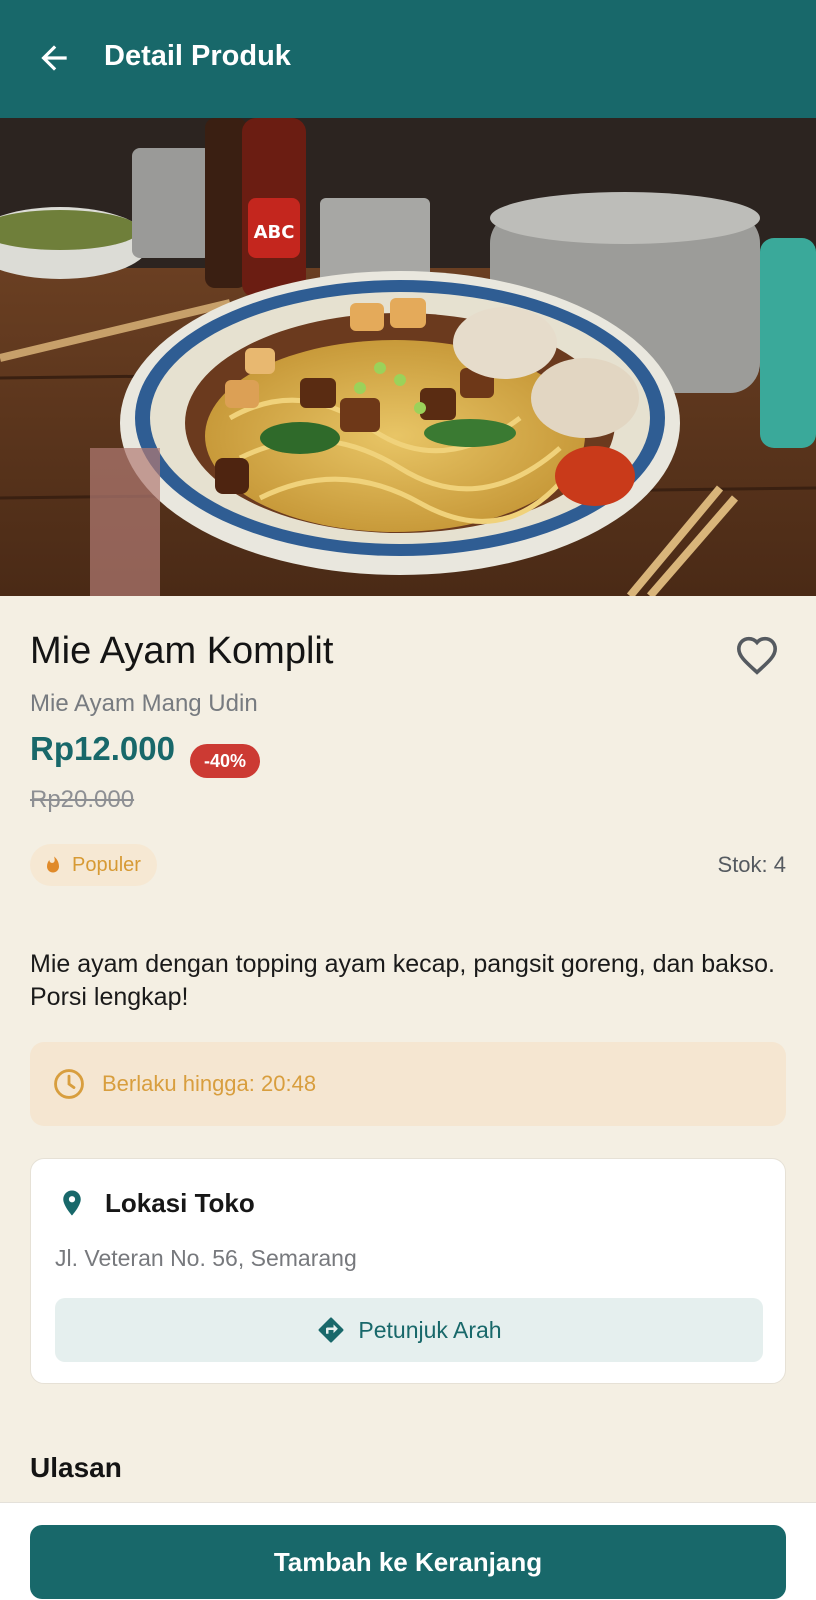  I want to click on clock-icon, so click(69, 1084).